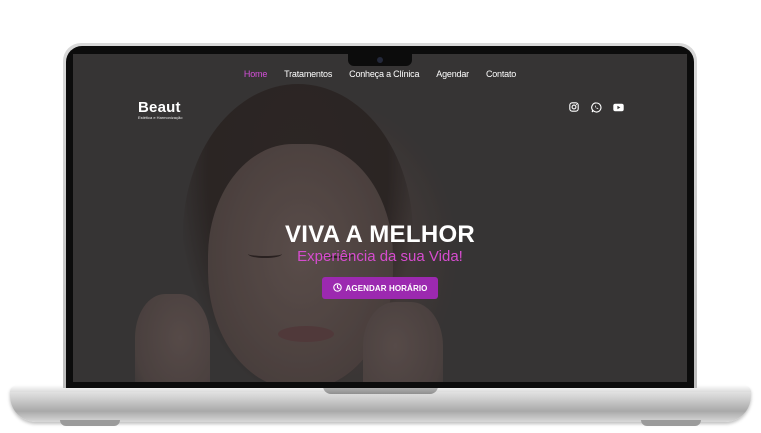 This screenshot has width=761, height=433. Describe the element at coordinates (384, 74) in the screenshot. I see `nav-item-conheca-a-clinica: Conheça a Clínica` at that location.